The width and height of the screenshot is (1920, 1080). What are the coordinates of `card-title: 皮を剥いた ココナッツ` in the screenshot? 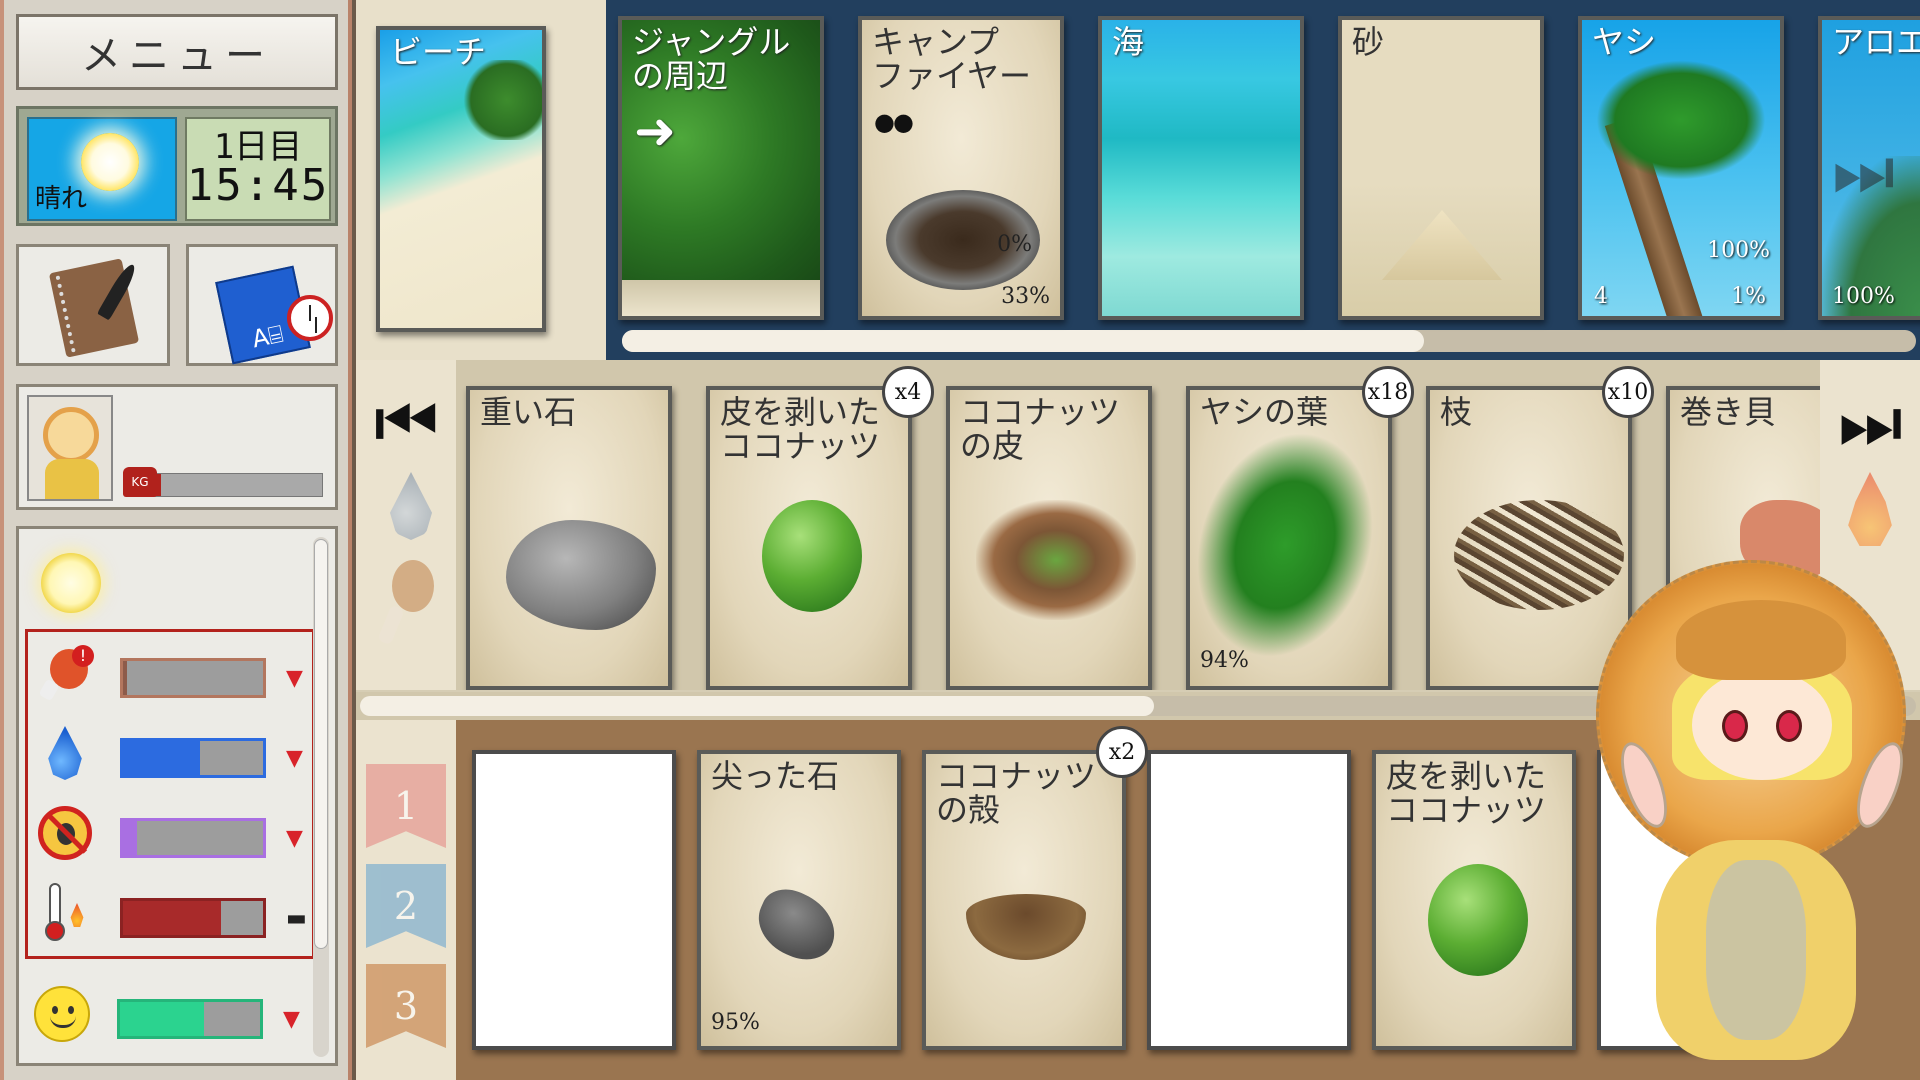 It's located at (1466, 793).